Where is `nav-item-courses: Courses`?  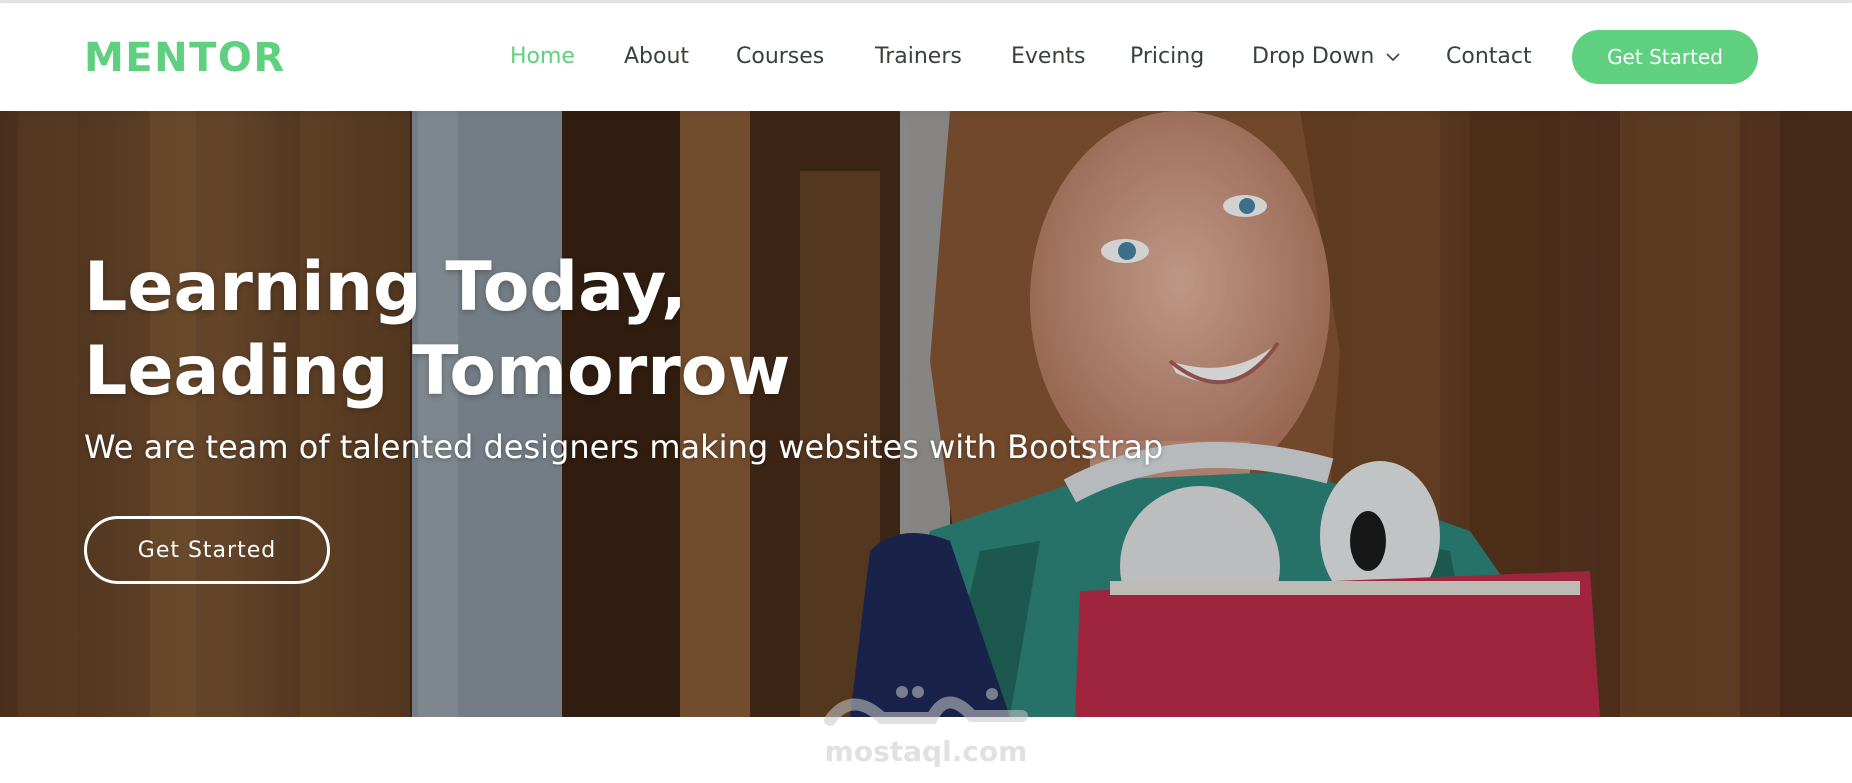 nav-item-courses: Courses is located at coordinates (780, 57).